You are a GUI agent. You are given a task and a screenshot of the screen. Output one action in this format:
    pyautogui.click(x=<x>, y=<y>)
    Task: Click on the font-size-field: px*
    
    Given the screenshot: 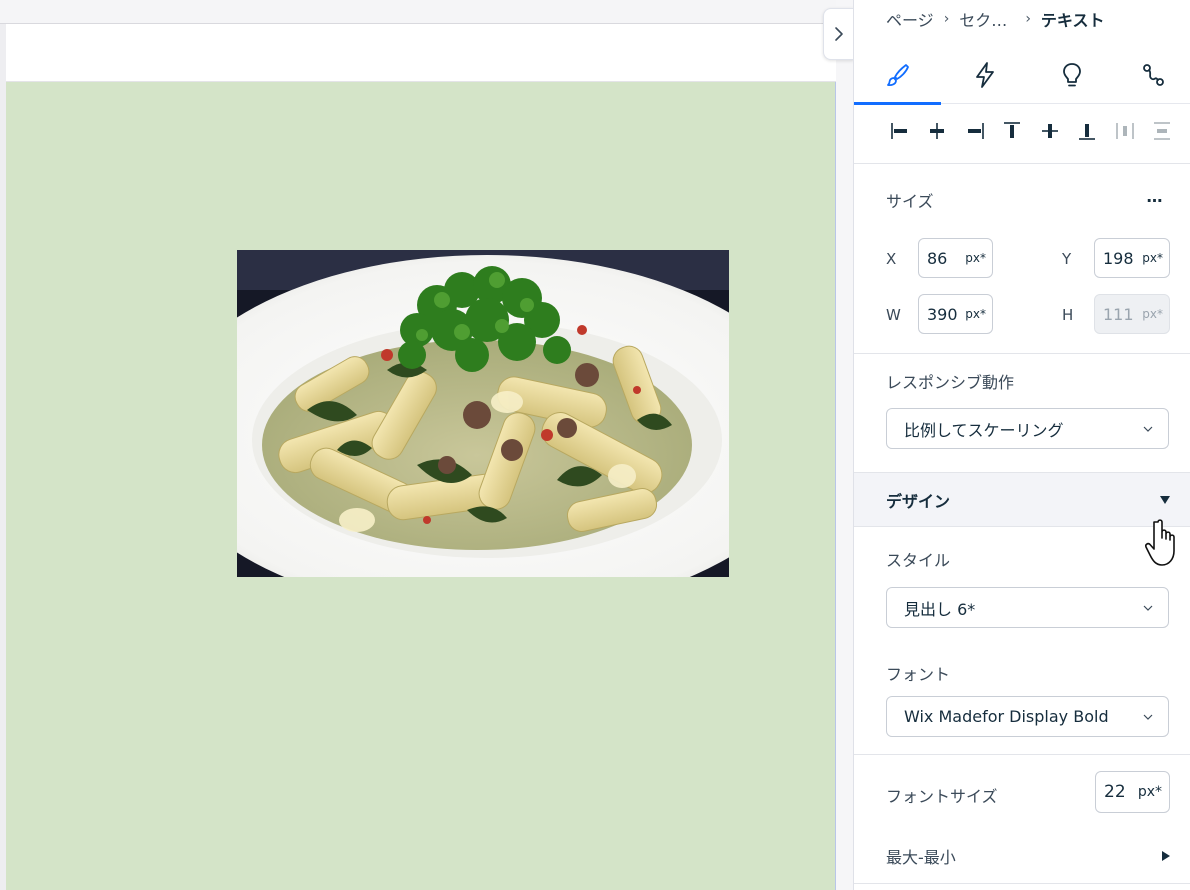 What is the action you would take?
    pyautogui.click(x=1132, y=792)
    